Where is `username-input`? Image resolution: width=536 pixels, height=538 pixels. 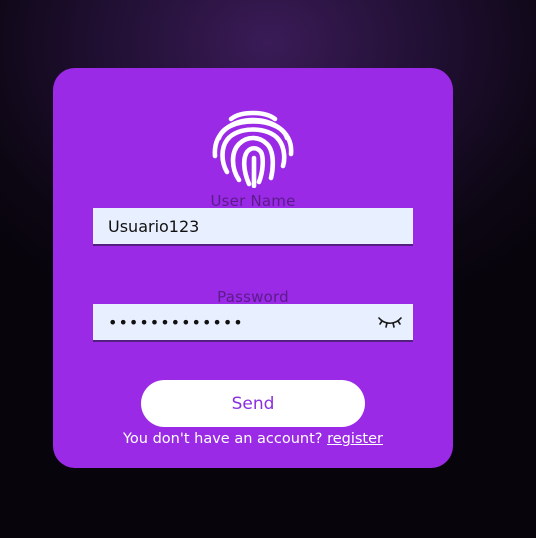
username-input is located at coordinates (253, 226).